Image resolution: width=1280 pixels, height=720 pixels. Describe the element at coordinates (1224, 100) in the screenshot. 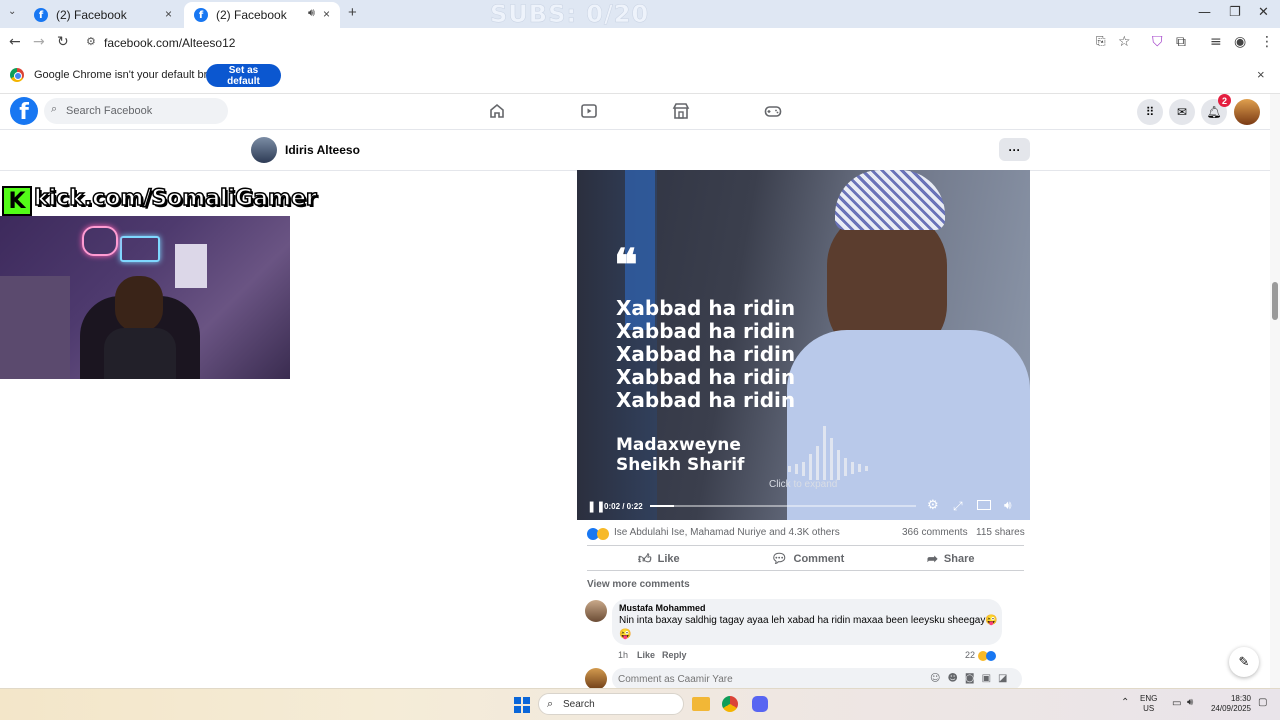

I see `notifications-badge: 2` at that location.